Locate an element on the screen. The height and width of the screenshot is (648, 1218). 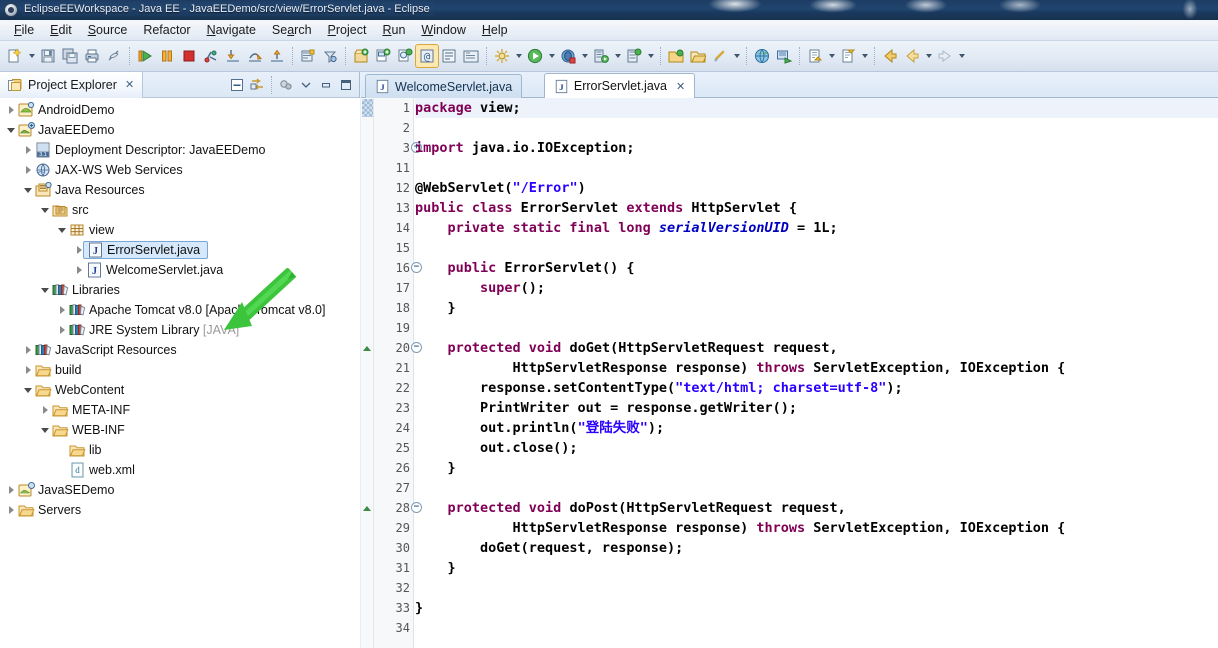
editor-tab-welcomeservlet-java: J WelcomeServlet.java is located at coordinates (444, 86).